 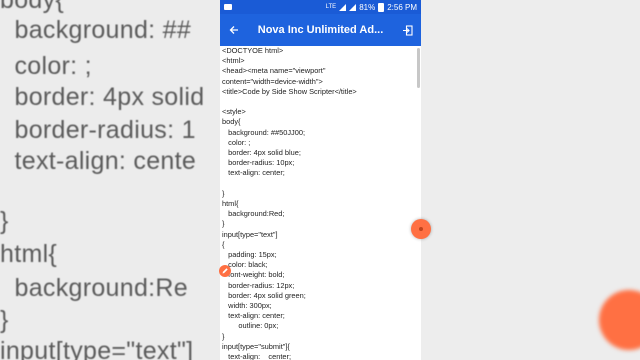 I want to click on bg-code-line: text-align: cente, so click(x=98, y=161).